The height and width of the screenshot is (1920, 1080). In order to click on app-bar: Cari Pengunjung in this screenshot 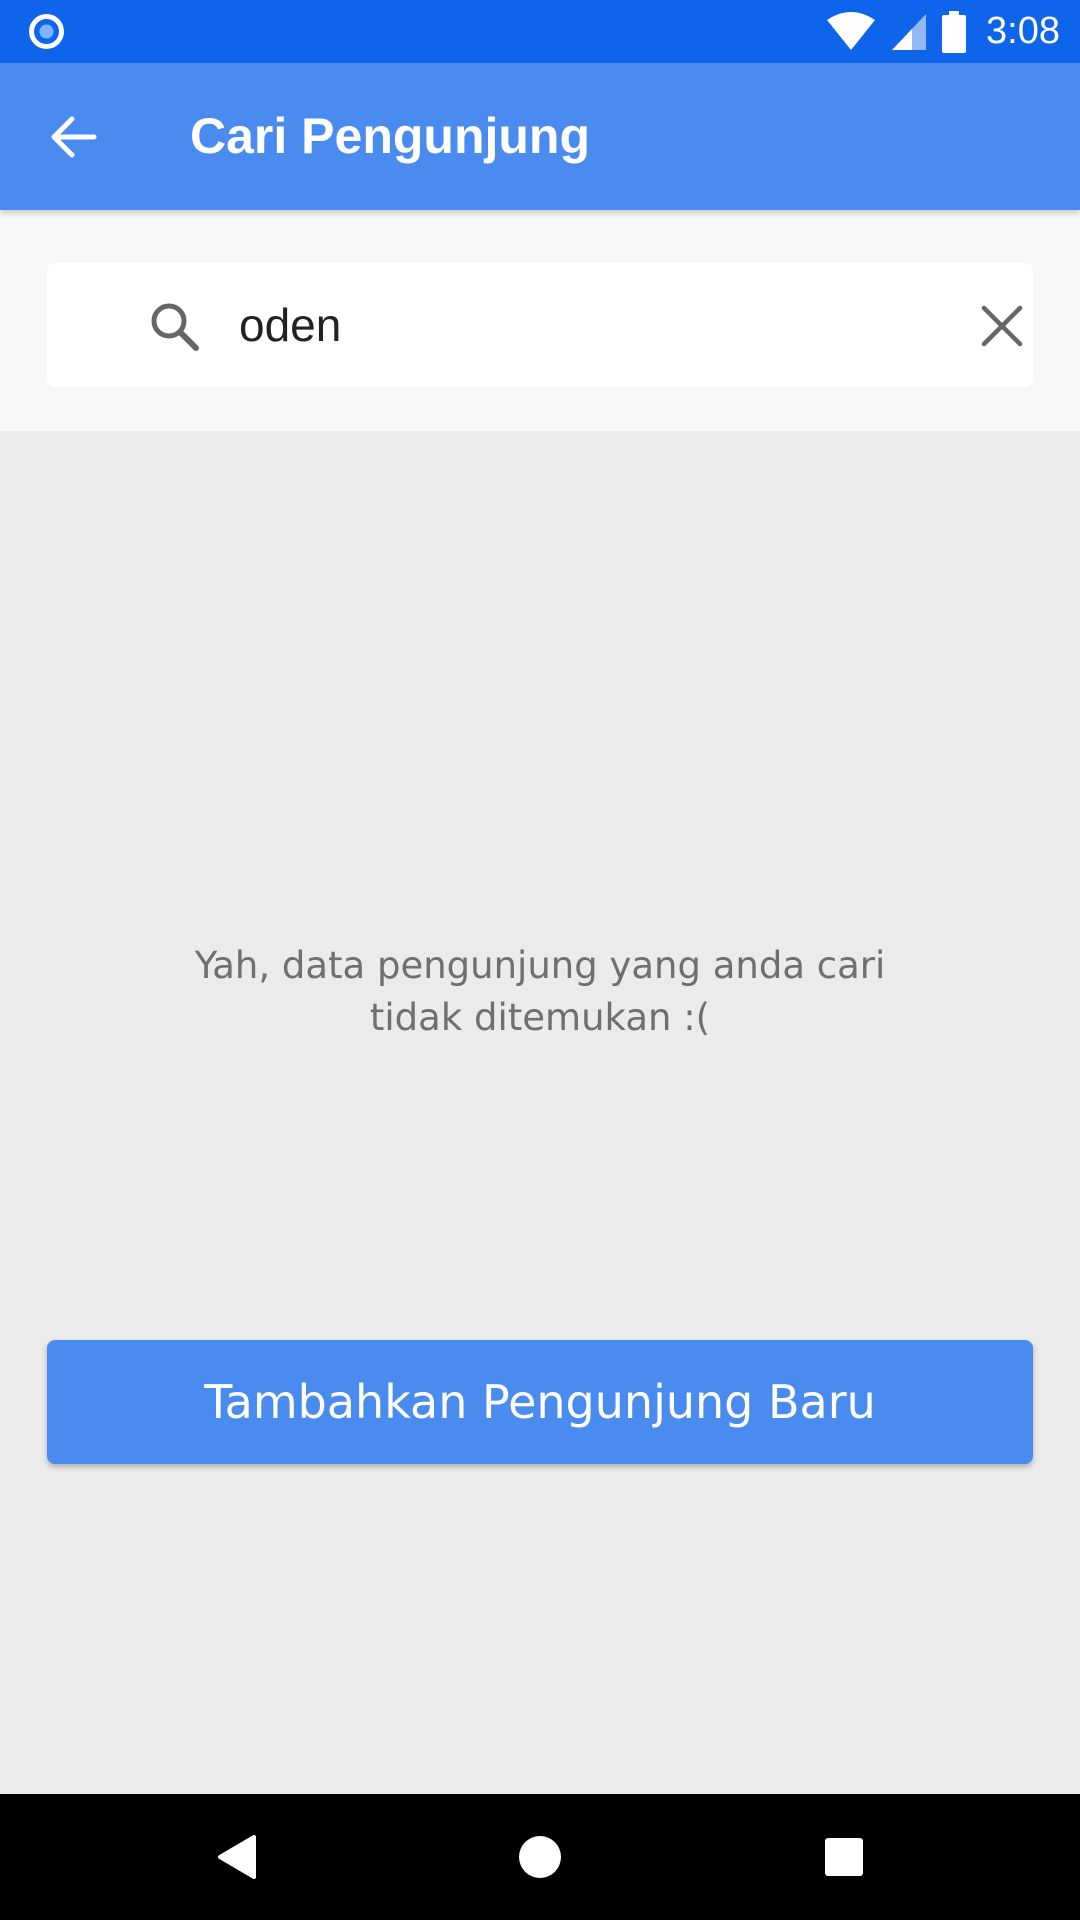, I will do `click(540, 136)`.